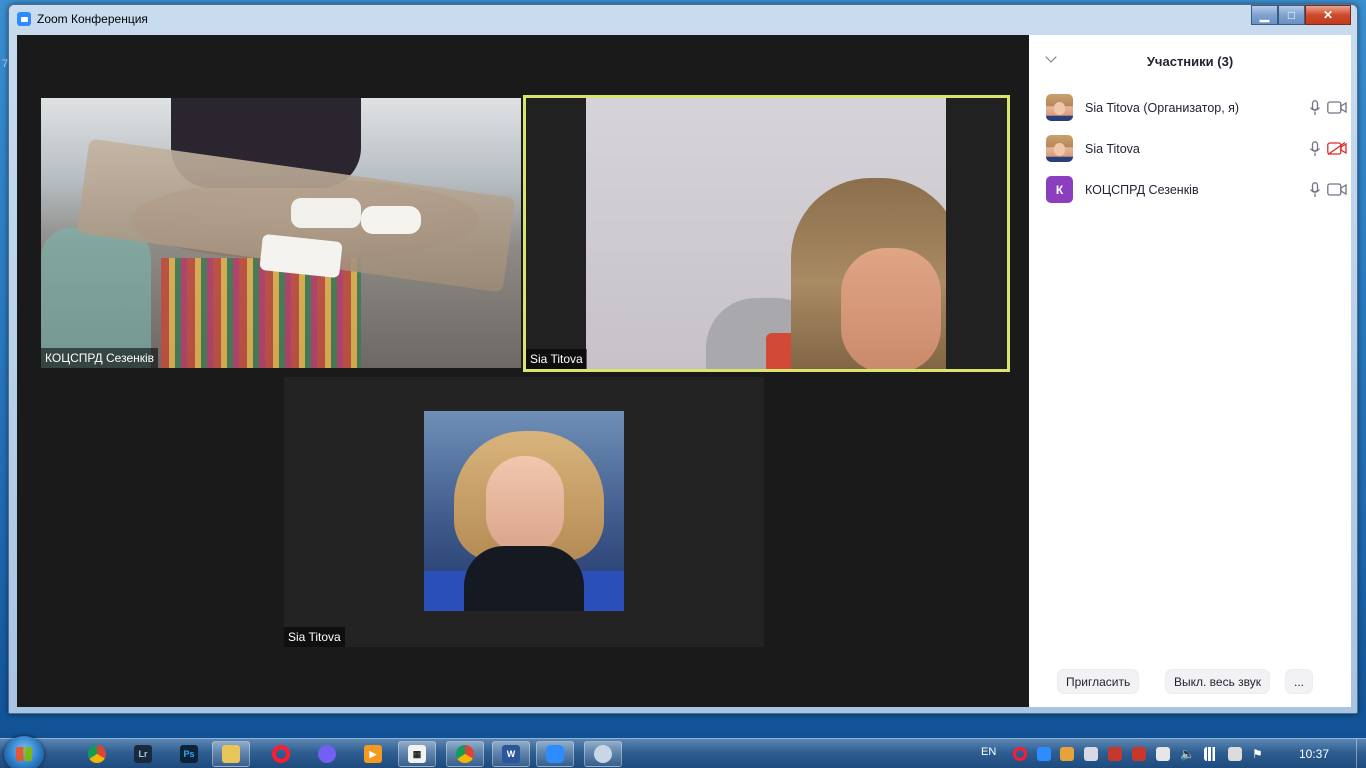 The image size is (1366, 768). Describe the element at coordinates (683, 752) in the screenshot. I see `taskbar: Lr Ps ▶ ▦ W EN 🔈 ⚑ 10:37` at that location.